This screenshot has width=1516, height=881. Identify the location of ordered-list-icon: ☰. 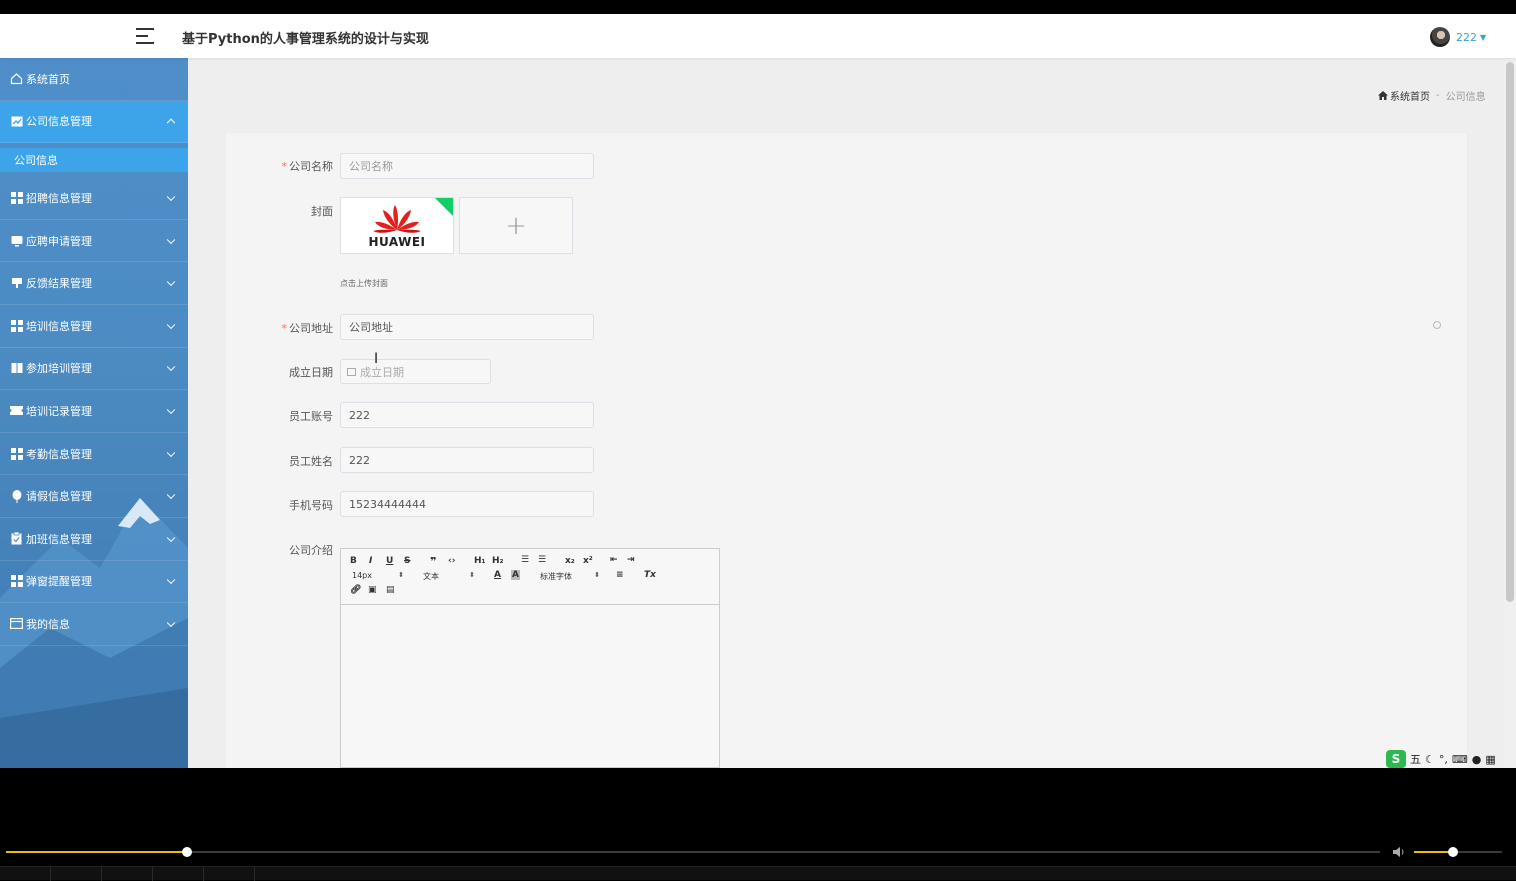
(525, 560).